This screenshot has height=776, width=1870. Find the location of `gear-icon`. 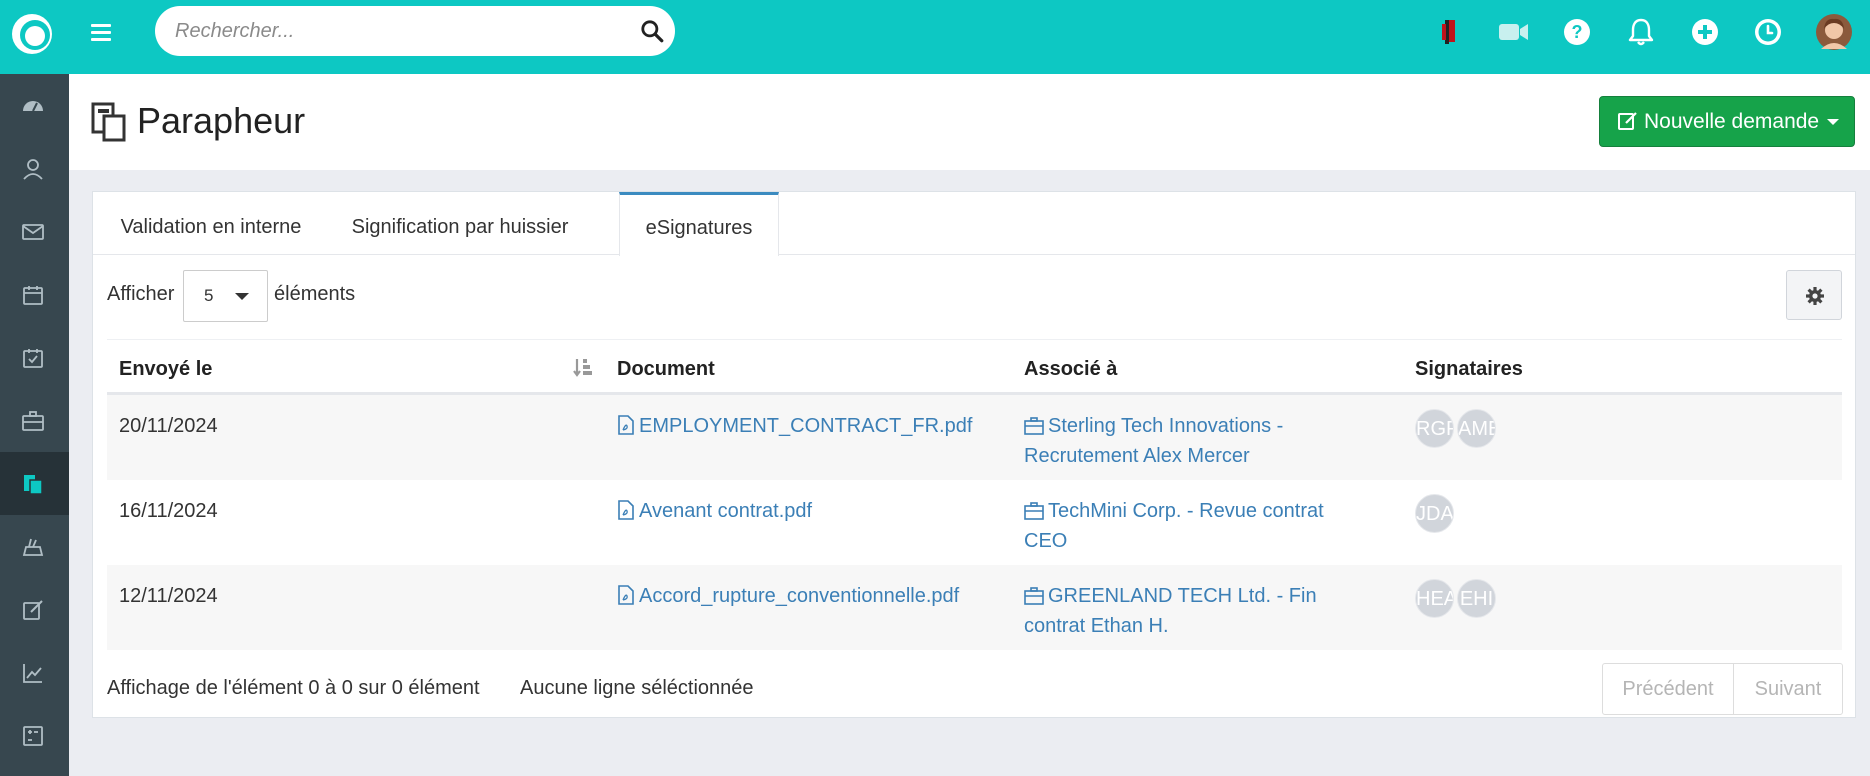

gear-icon is located at coordinates (1815, 296).